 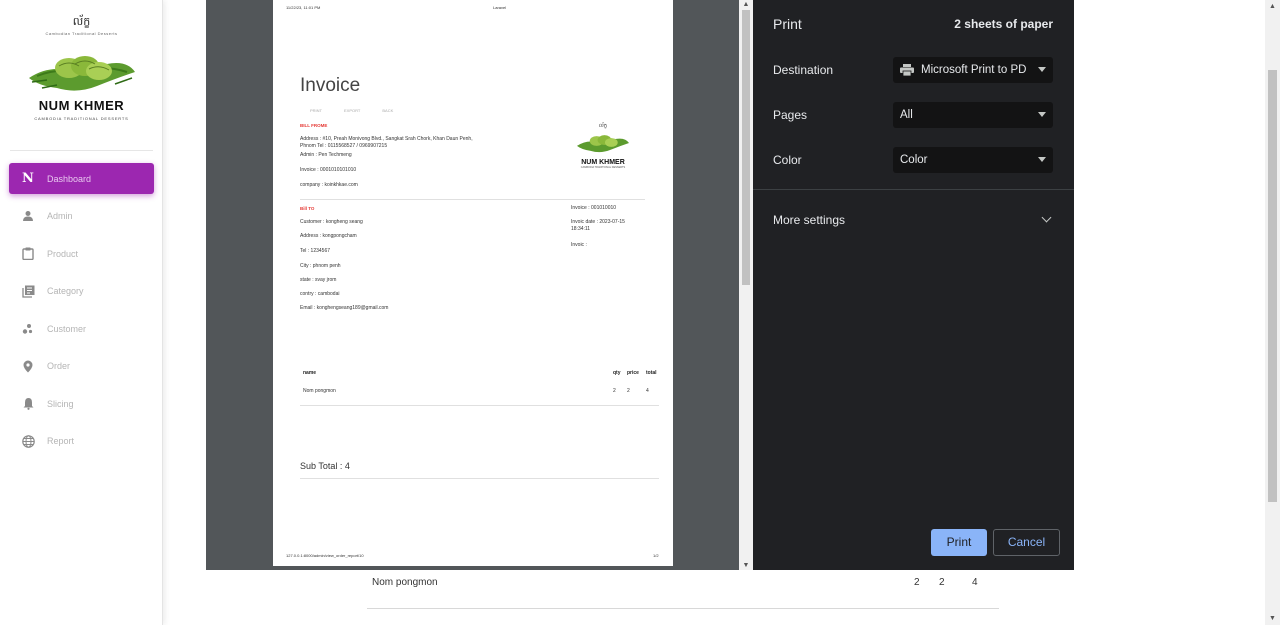 What do you see at coordinates (60, 216) in the screenshot?
I see `sidebar-item-label: Admin` at bounding box center [60, 216].